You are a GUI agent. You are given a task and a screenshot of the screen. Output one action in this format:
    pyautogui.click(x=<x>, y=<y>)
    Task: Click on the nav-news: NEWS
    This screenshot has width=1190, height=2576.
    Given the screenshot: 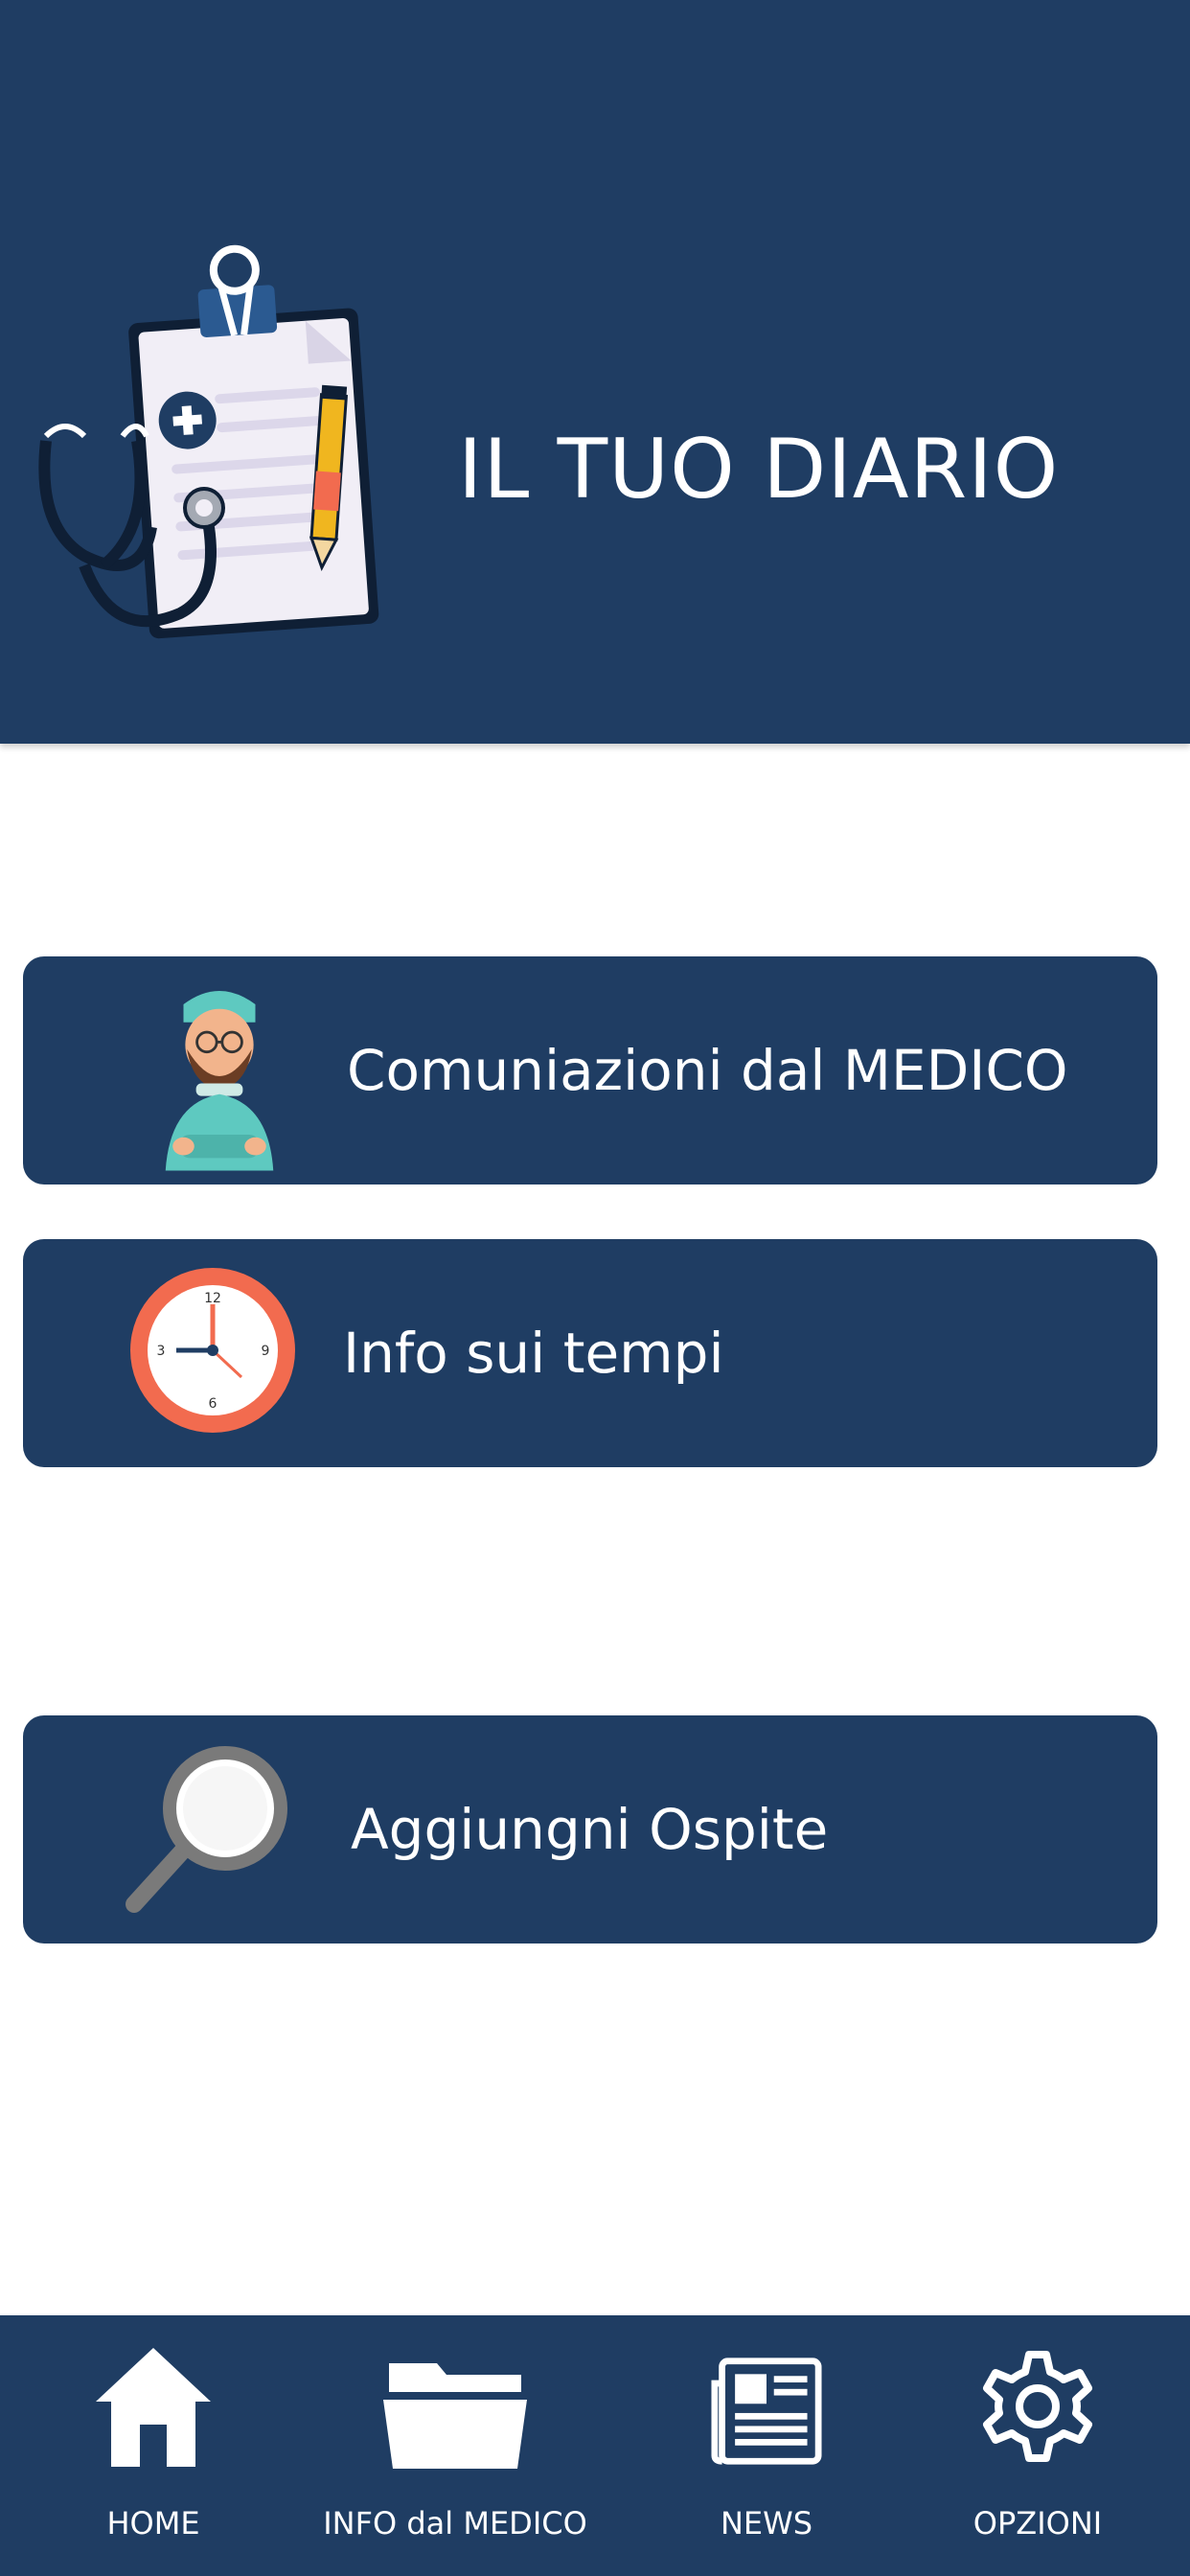 What is the action you would take?
    pyautogui.click(x=766, y=2445)
    